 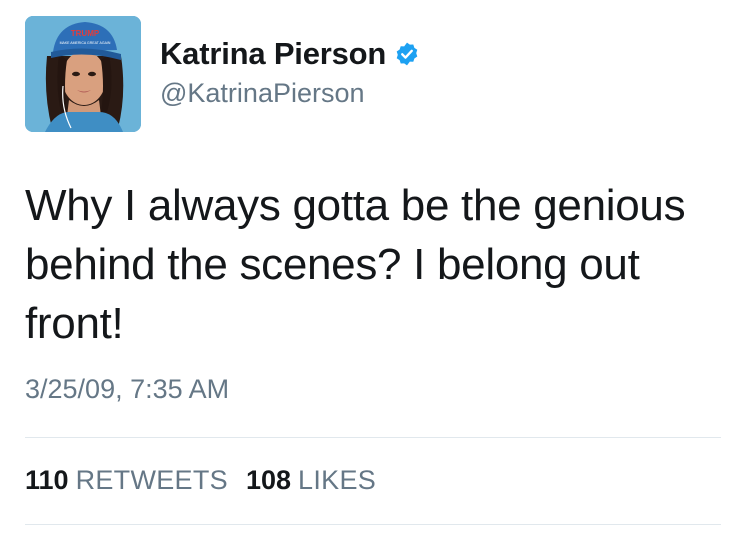 What do you see at coordinates (337, 480) in the screenshot?
I see `likes-label: LIKES` at bounding box center [337, 480].